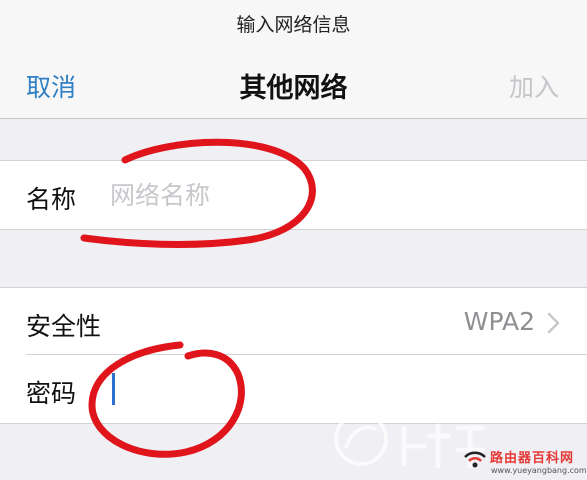  I want to click on watermark-brand: 路由器百科网, so click(532, 458).